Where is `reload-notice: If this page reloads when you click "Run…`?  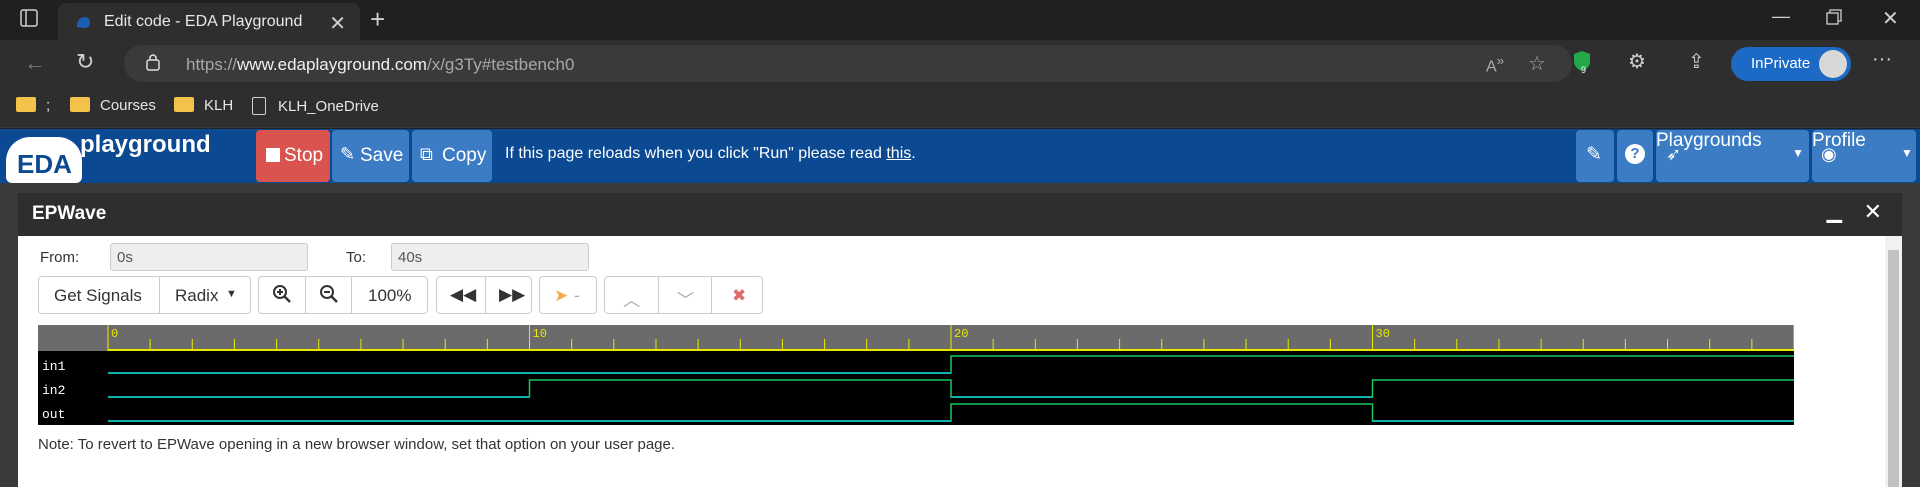 reload-notice: If this page reloads when you click "Run… is located at coordinates (710, 153).